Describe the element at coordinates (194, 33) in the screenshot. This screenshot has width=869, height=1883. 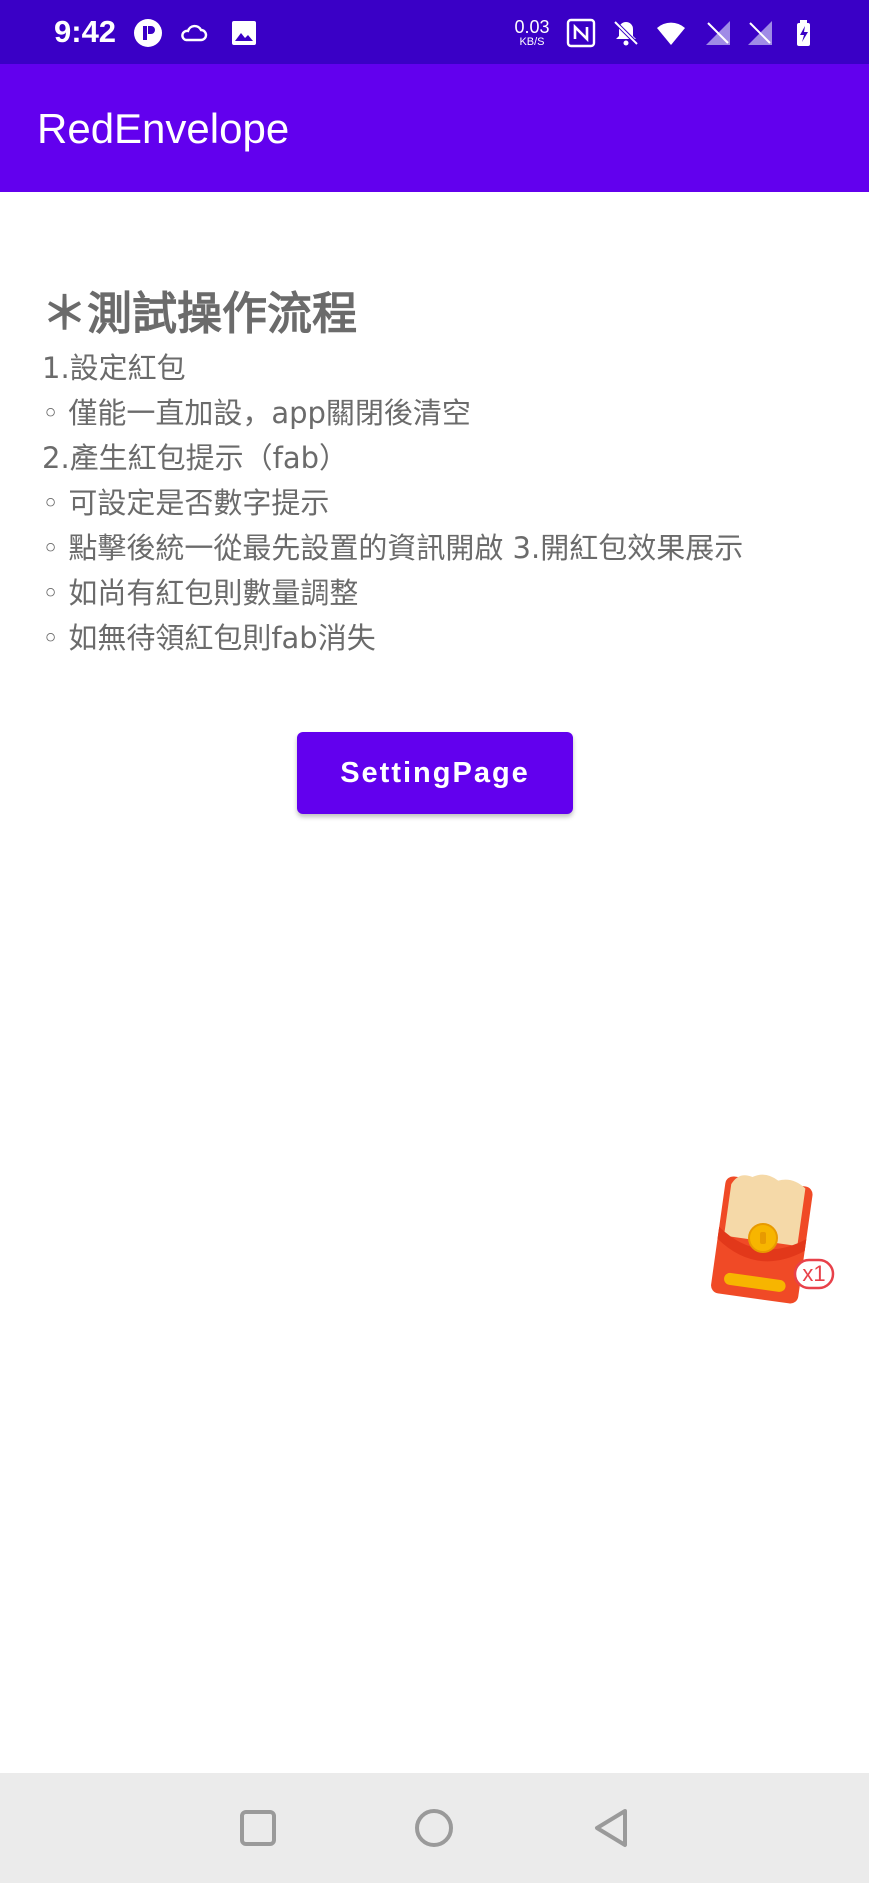
I see `cloud-icon` at that location.